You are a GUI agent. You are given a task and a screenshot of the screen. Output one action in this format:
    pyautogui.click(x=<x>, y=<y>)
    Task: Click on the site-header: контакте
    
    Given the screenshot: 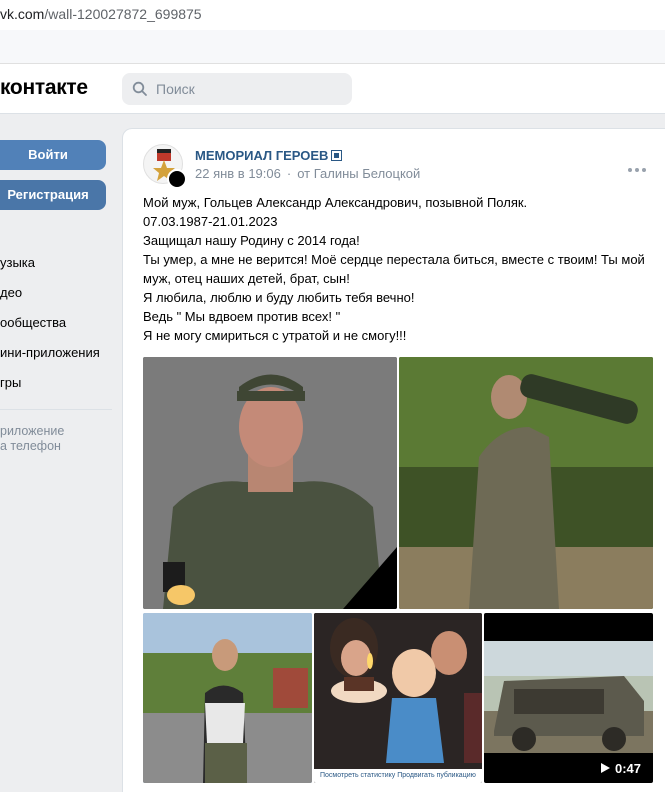 What is the action you would take?
    pyautogui.click(x=332, y=89)
    